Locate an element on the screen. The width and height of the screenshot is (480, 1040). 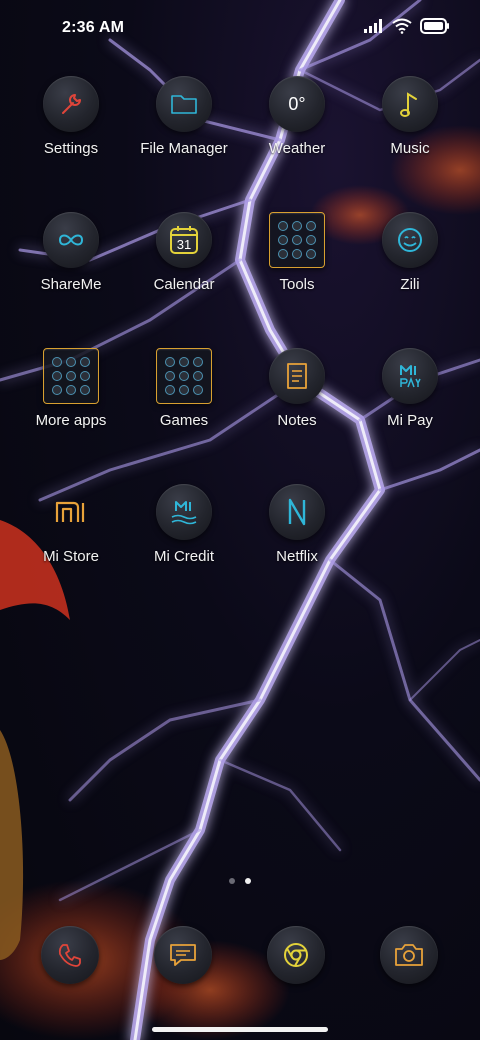
app-mi-store: Mi Store is located at coordinates (71, 524).